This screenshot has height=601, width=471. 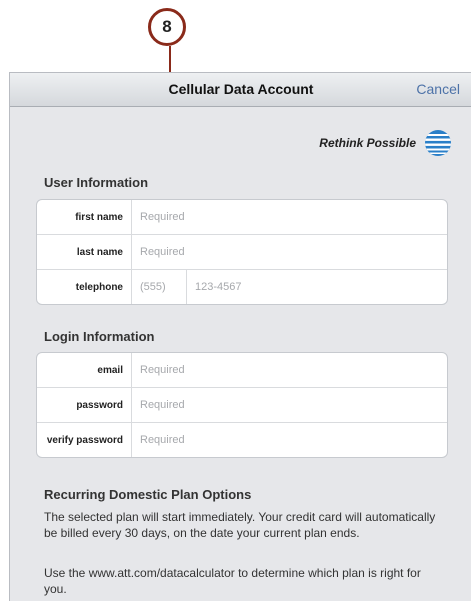 I want to click on last-name-label: last name, so click(x=99, y=252).